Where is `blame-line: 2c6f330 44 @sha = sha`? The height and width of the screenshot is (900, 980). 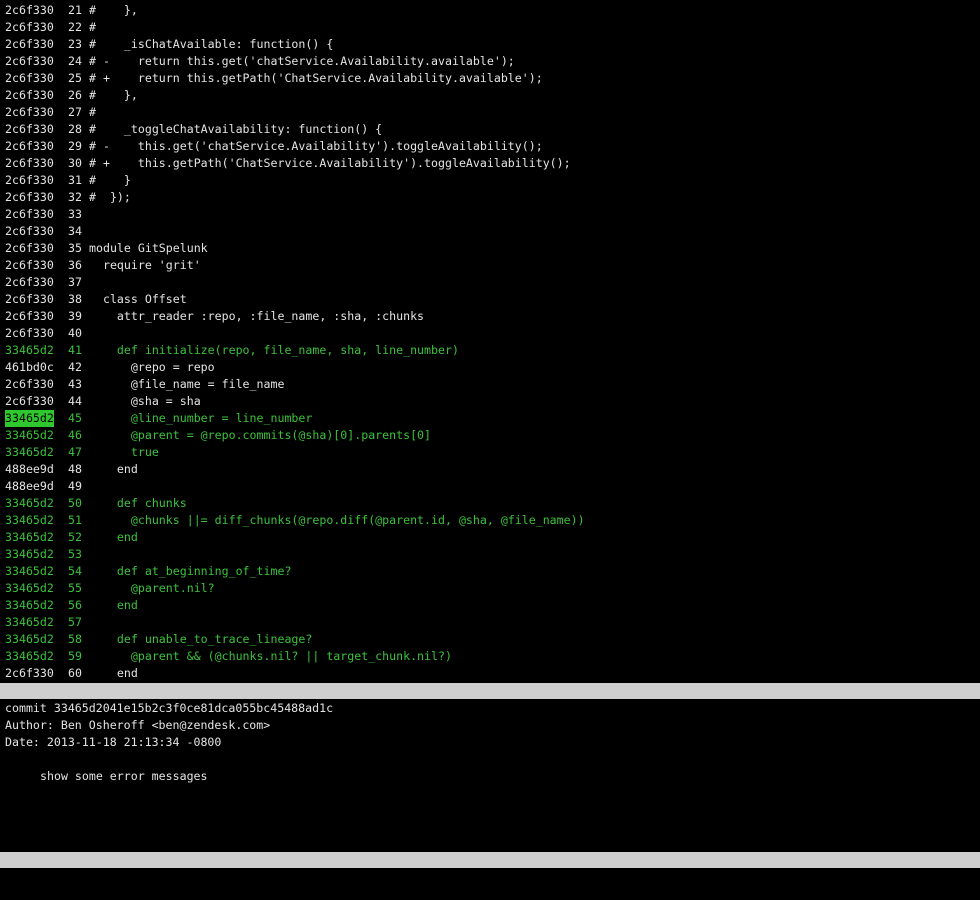 blame-line: 2c6f330 44 @sha = sha is located at coordinates (490, 401).